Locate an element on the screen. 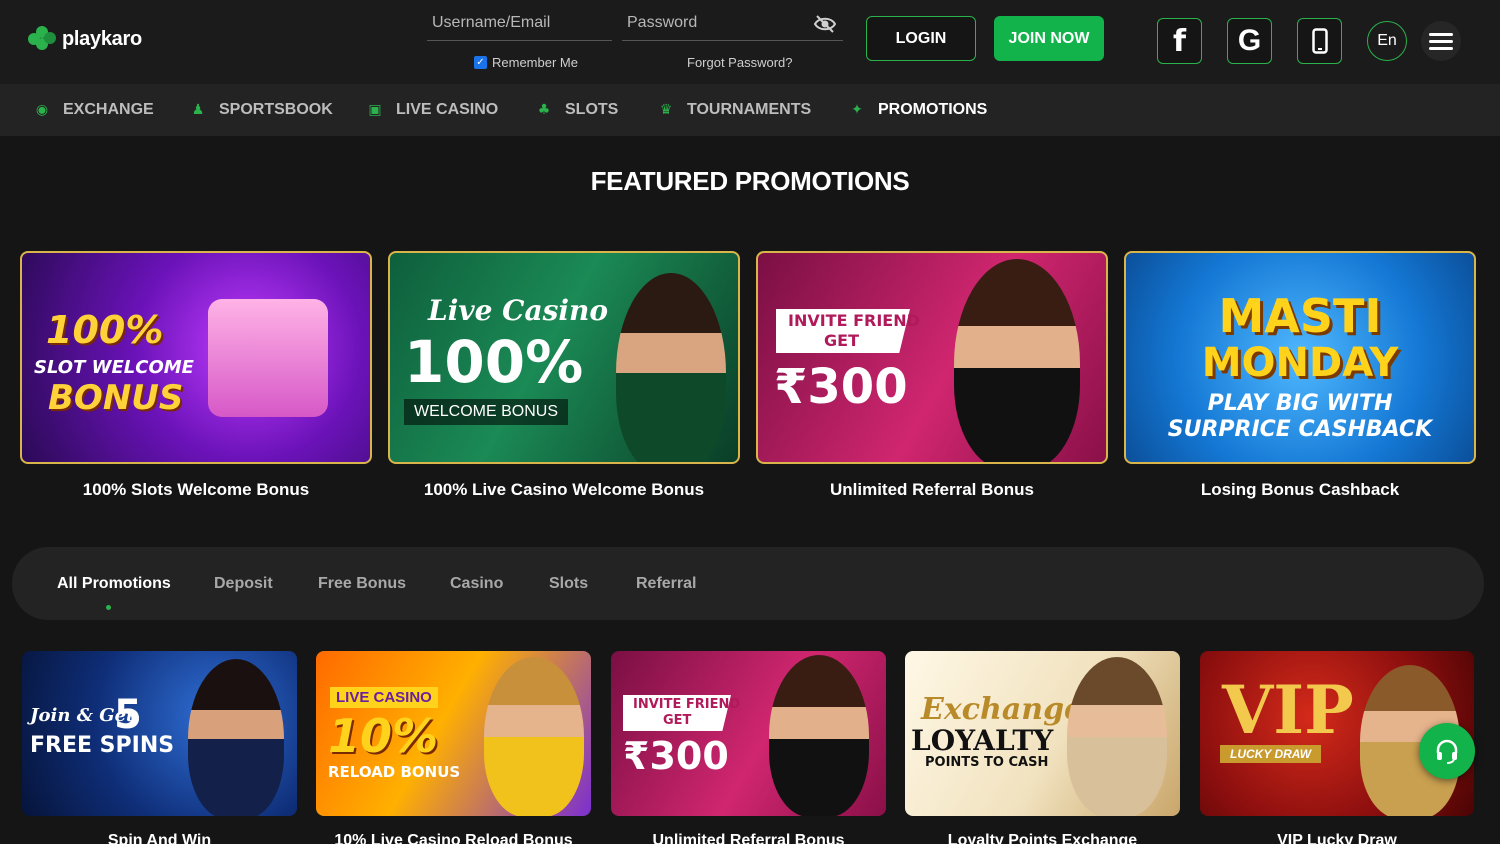  featured-caption: 100% Slots Welcome Bonus is located at coordinates (196, 490).